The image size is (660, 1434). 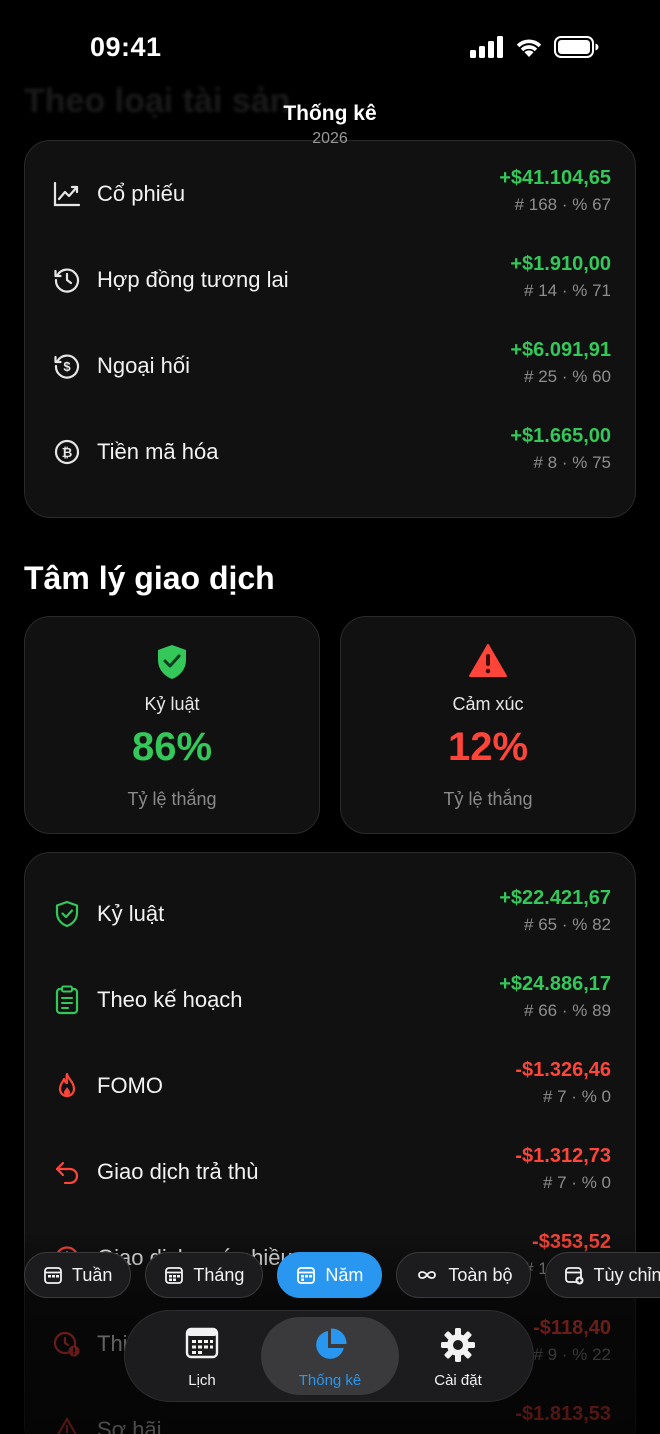 I want to click on warning-triangle-icon, so click(x=488, y=661).